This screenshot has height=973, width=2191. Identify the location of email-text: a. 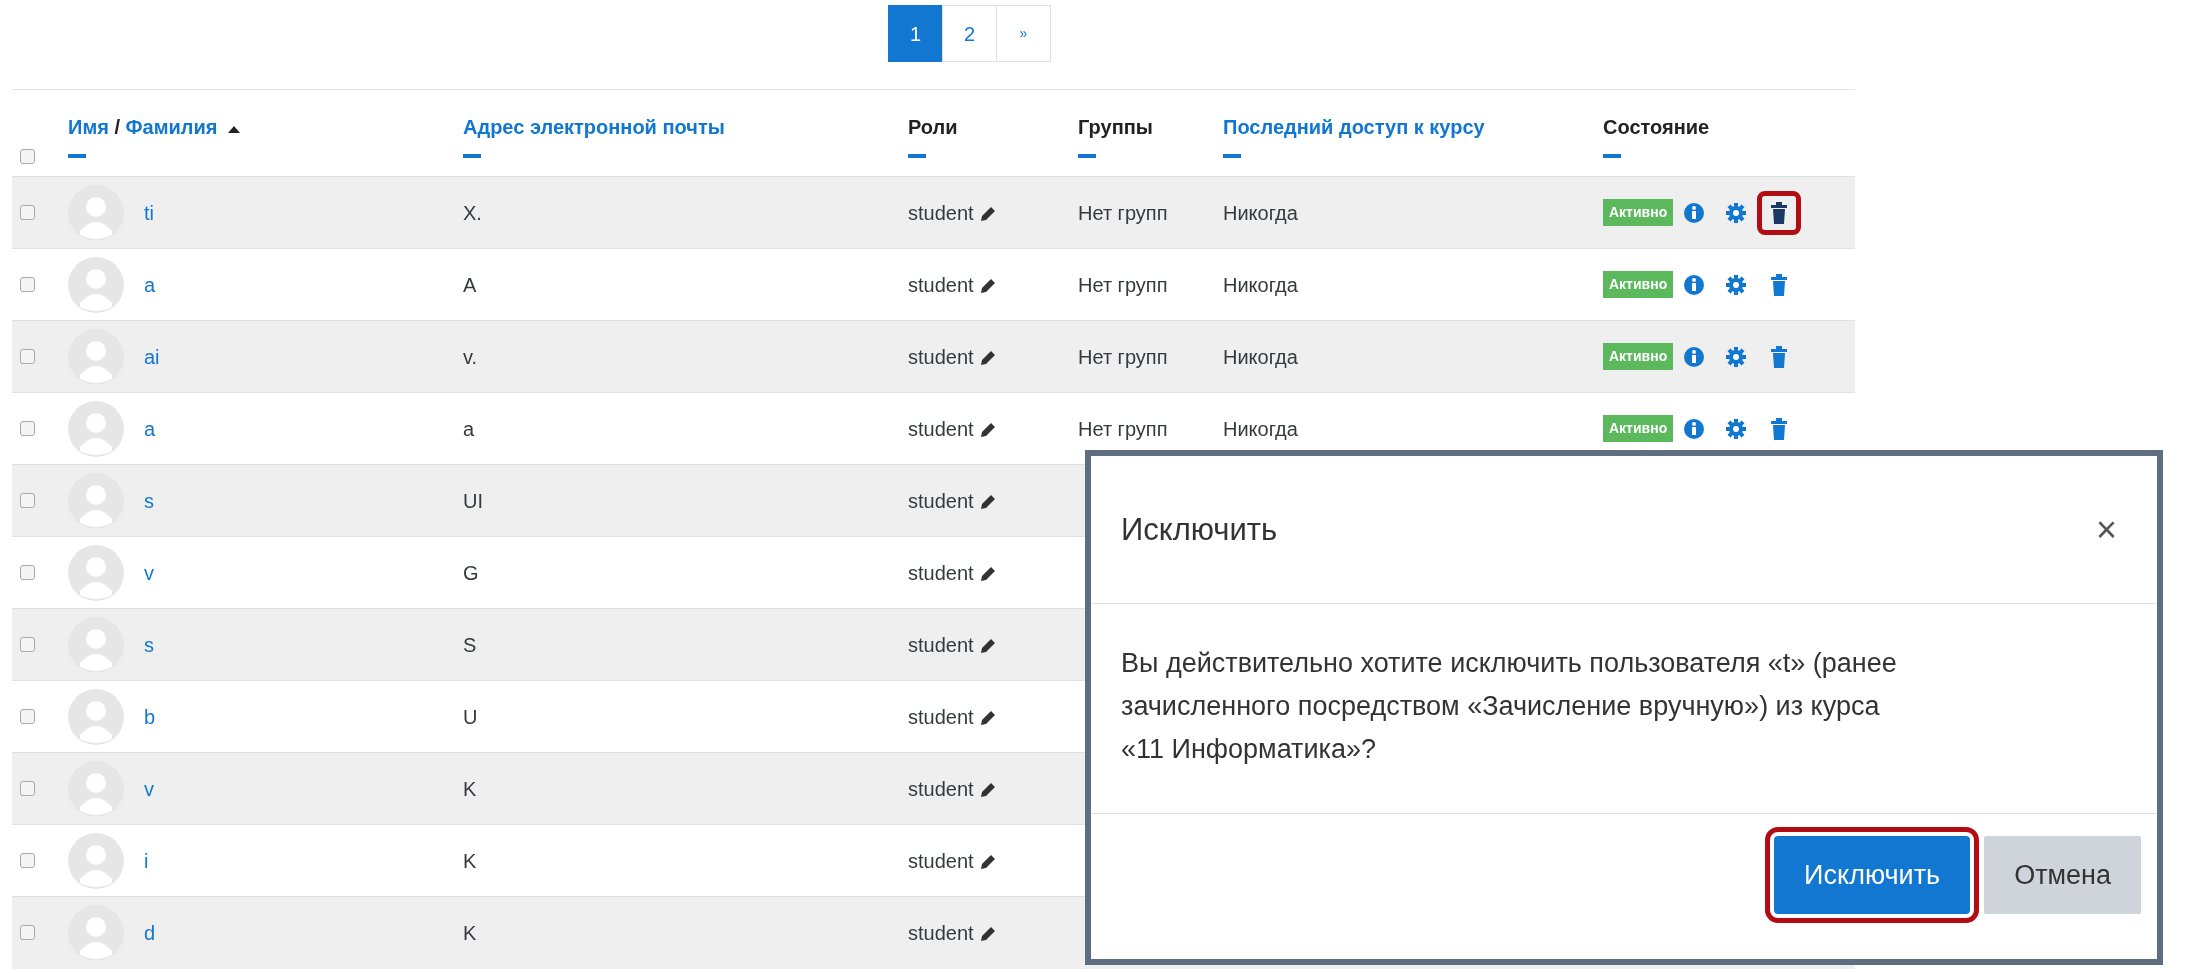
(469, 428).